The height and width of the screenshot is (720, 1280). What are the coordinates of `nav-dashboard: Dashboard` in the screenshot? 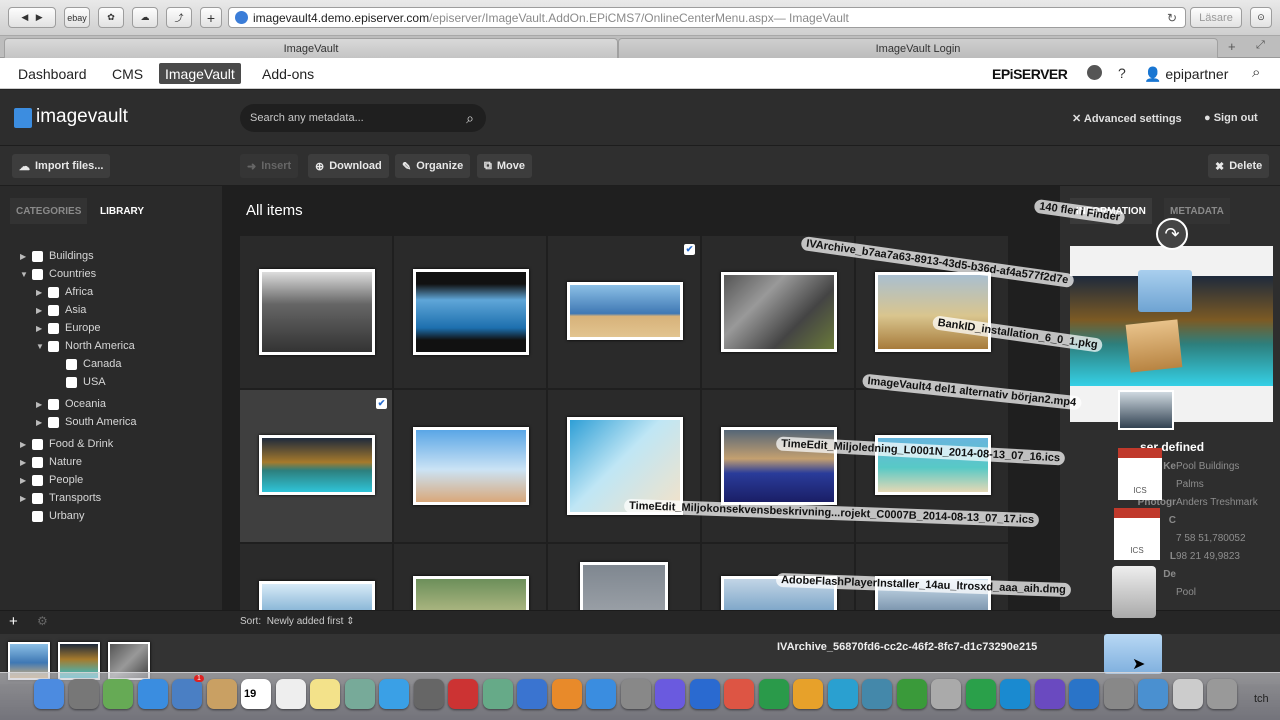 It's located at (52, 73).